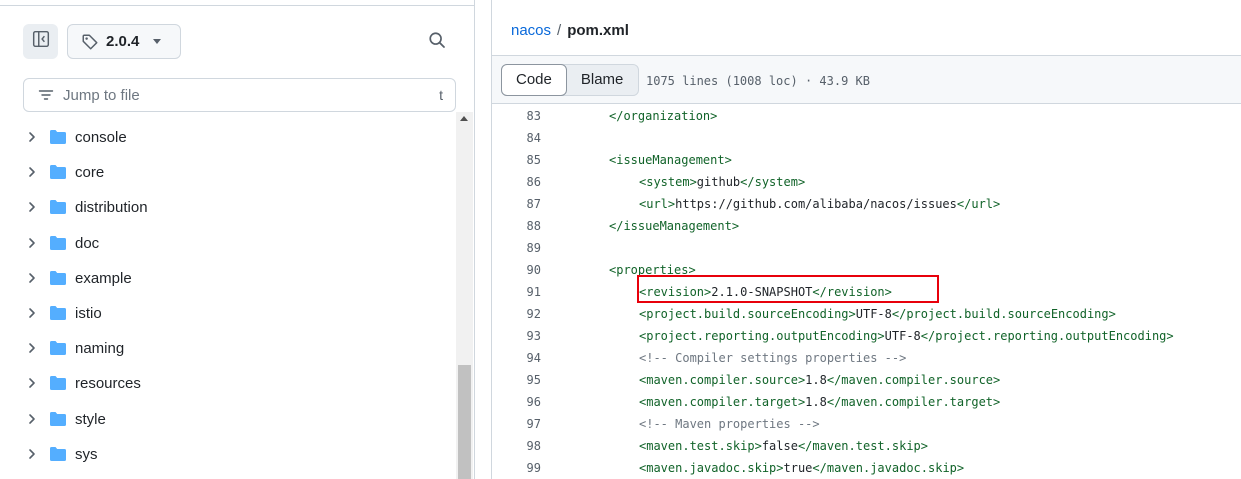 The image size is (1241, 479). I want to click on search-button, so click(437, 42).